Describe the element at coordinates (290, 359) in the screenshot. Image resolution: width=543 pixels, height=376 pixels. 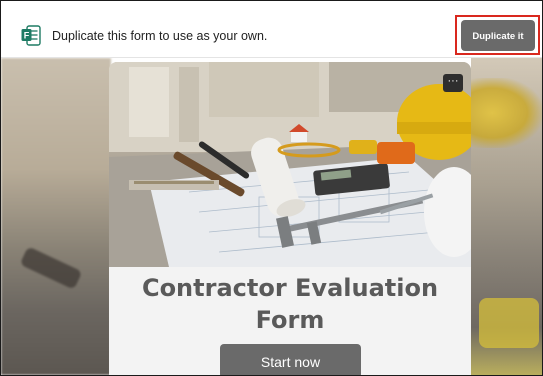
I see `start-now-button: Start now` at that location.